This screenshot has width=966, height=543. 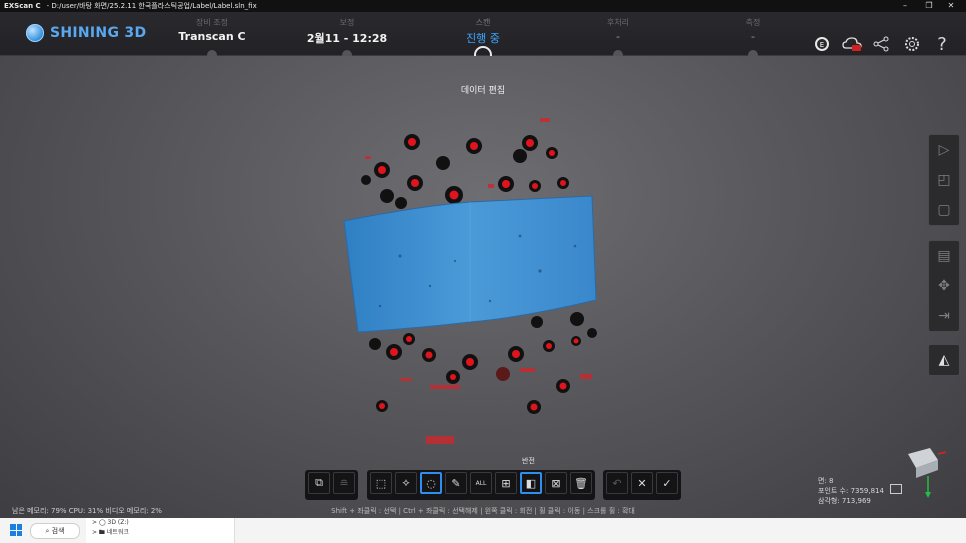 I want to click on invert-select-icon: ◧, so click(x=531, y=483).